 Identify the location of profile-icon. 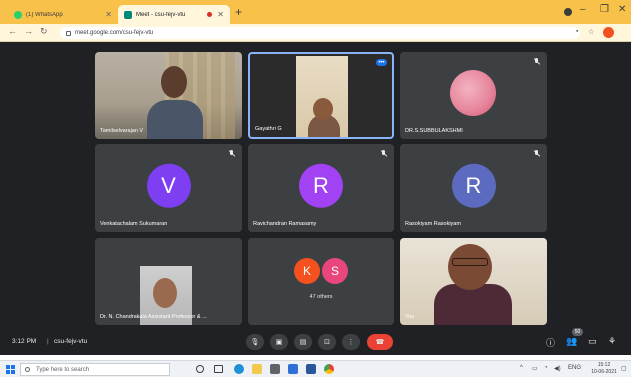
(568, 12).